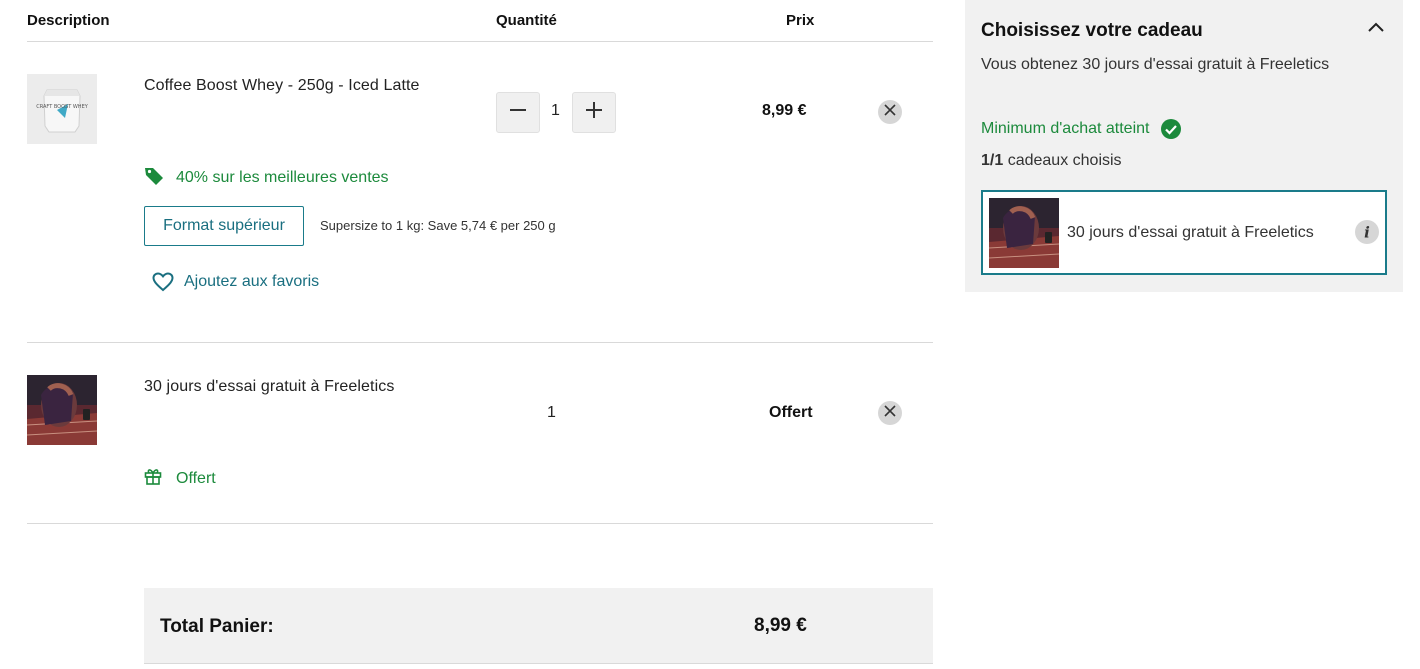  What do you see at coordinates (1376, 29) in the screenshot?
I see `chevron-up-icon` at bounding box center [1376, 29].